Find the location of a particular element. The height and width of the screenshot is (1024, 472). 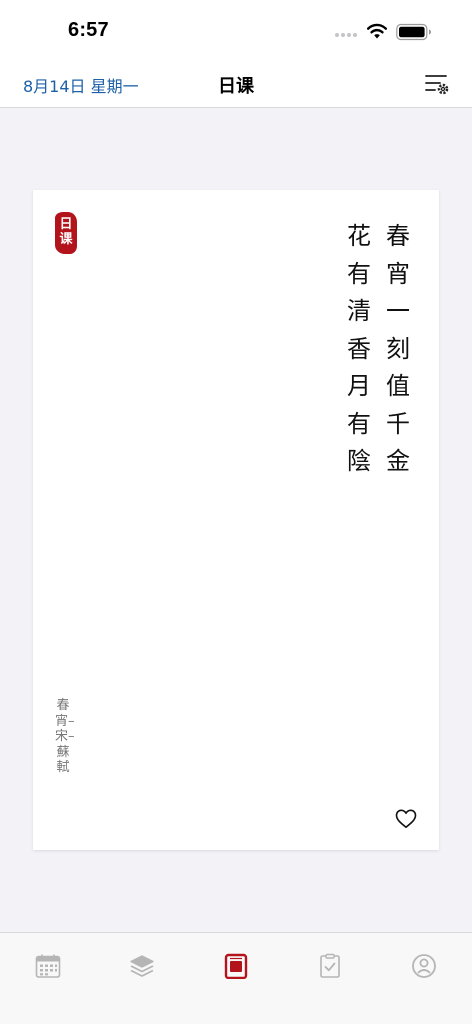

battery-icon is located at coordinates (413, 32).